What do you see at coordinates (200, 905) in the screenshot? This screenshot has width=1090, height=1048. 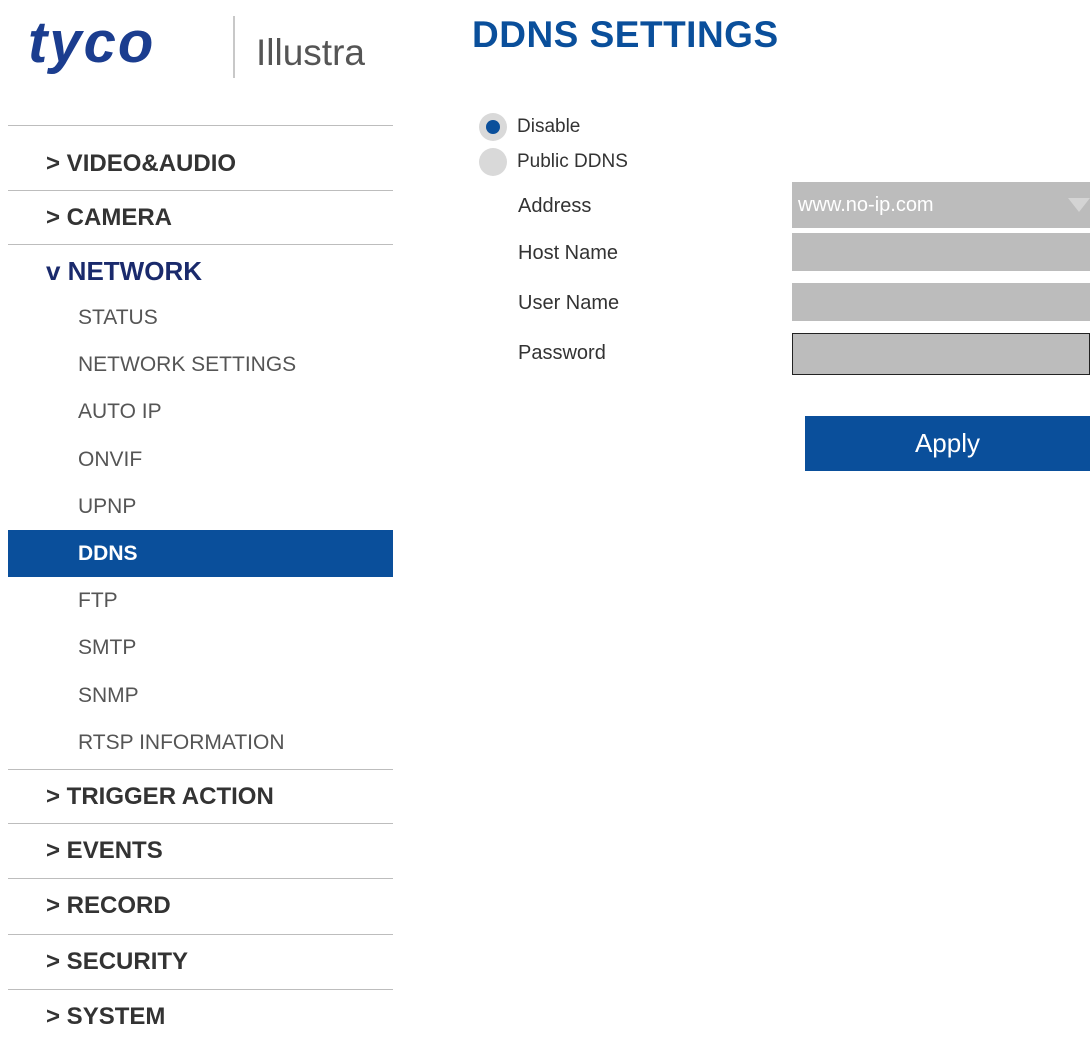 I see `nav-section-record: > RECORD` at bounding box center [200, 905].